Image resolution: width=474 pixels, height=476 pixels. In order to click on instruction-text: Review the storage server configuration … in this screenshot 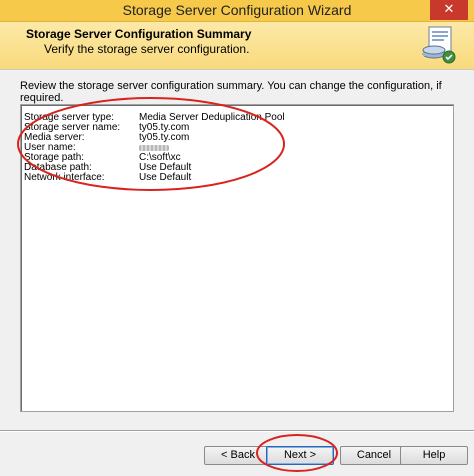, I will do `click(231, 92)`.